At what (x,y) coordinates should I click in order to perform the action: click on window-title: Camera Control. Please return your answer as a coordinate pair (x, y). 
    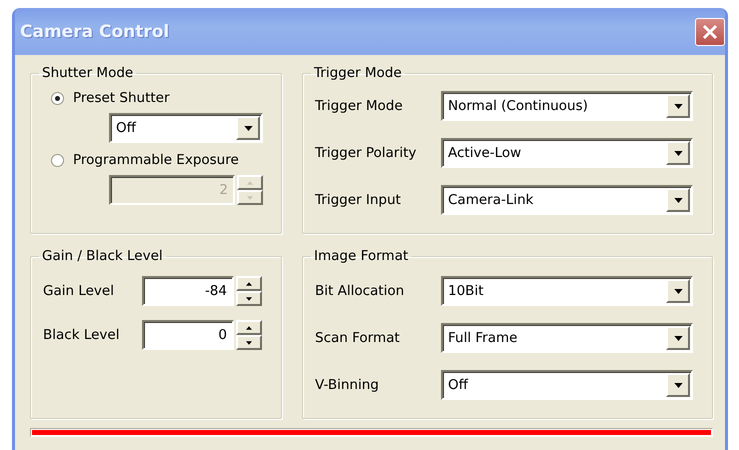
    Looking at the image, I should click on (95, 32).